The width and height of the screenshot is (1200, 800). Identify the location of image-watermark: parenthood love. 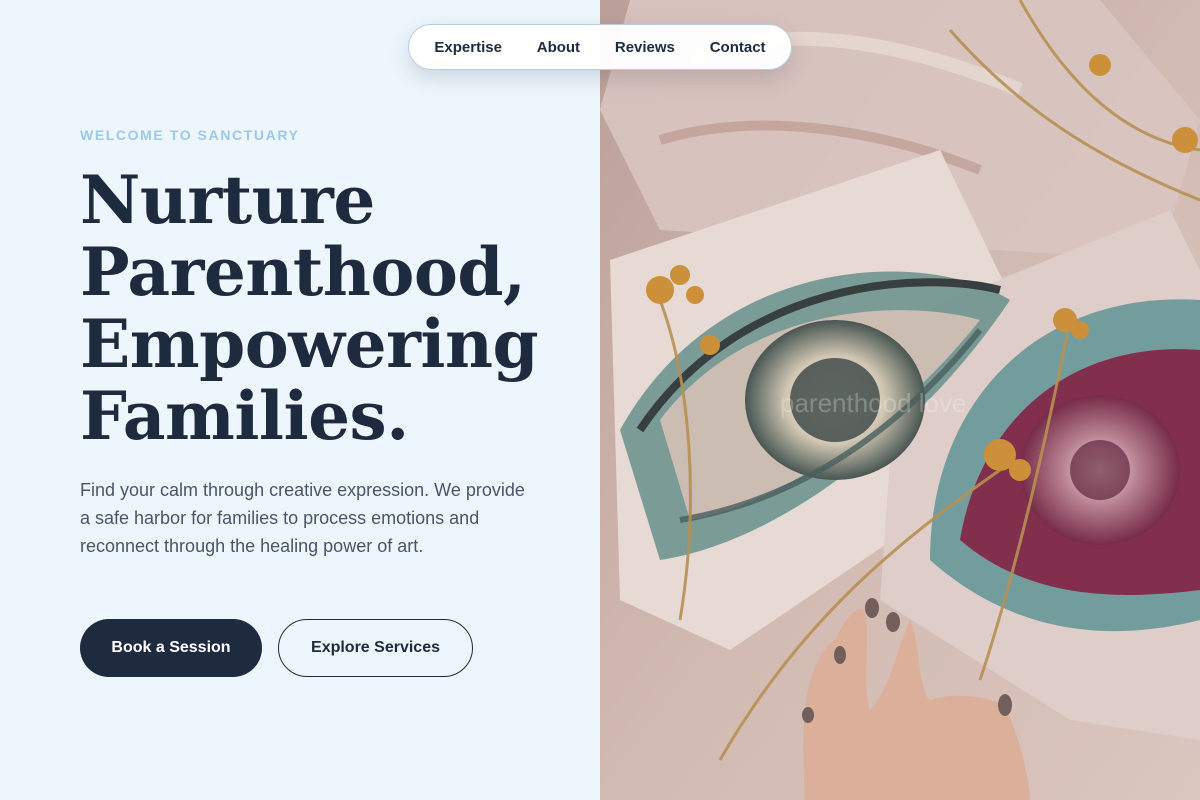
(873, 403).